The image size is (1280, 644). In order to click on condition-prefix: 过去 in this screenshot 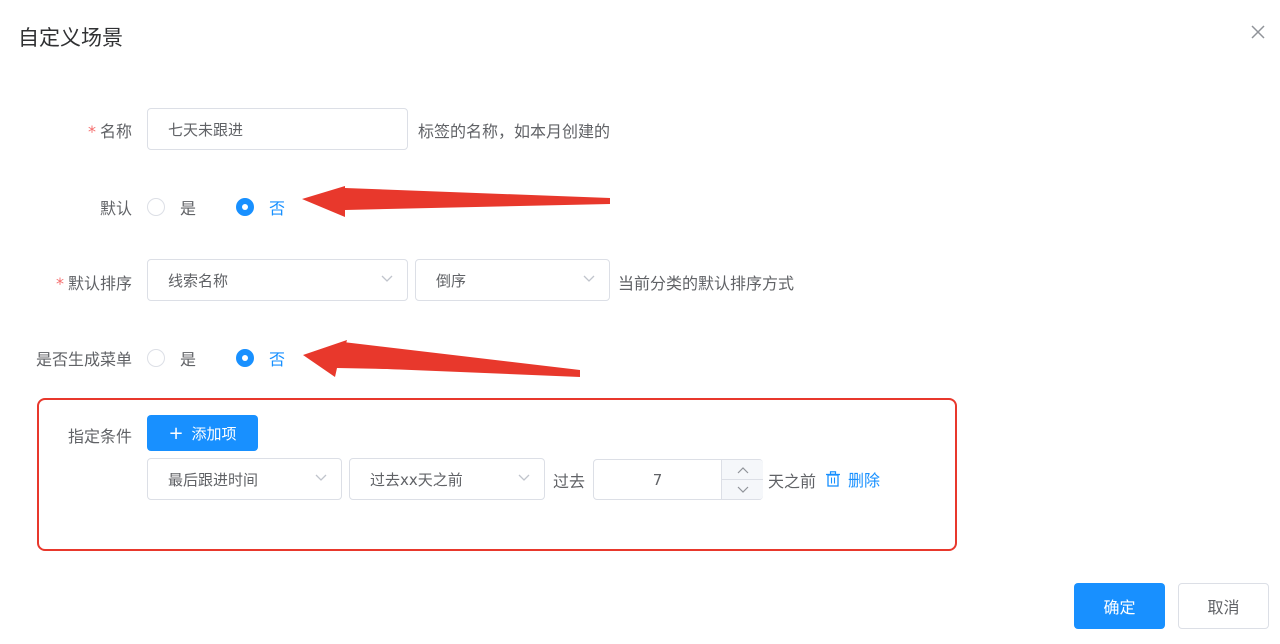, I will do `click(569, 481)`.